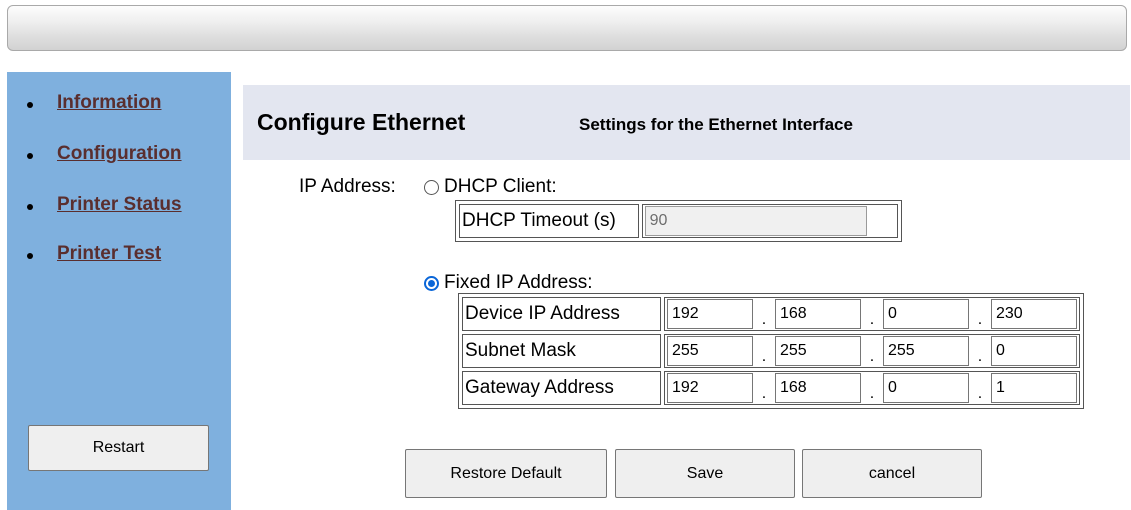  I want to click on save-button: Save, so click(705, 473).